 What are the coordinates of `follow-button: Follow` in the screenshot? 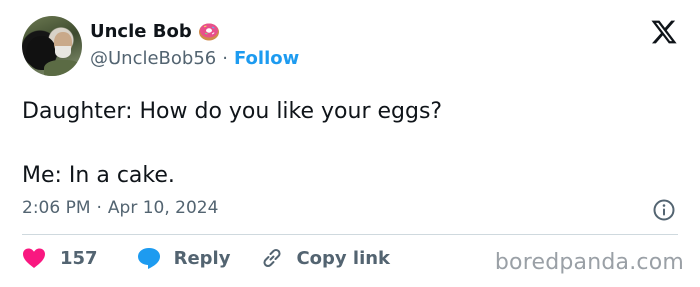 It's located at (266, 58).